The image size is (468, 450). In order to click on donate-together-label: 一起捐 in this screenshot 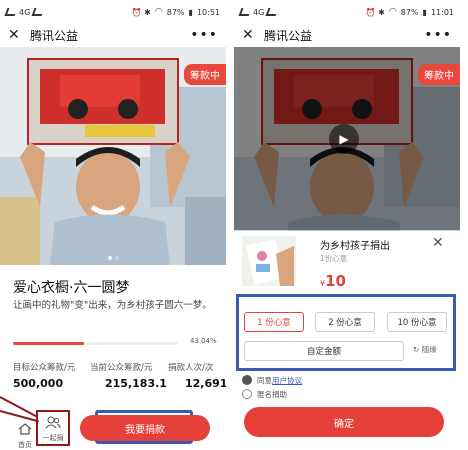, I will do `click(53, 438)`.